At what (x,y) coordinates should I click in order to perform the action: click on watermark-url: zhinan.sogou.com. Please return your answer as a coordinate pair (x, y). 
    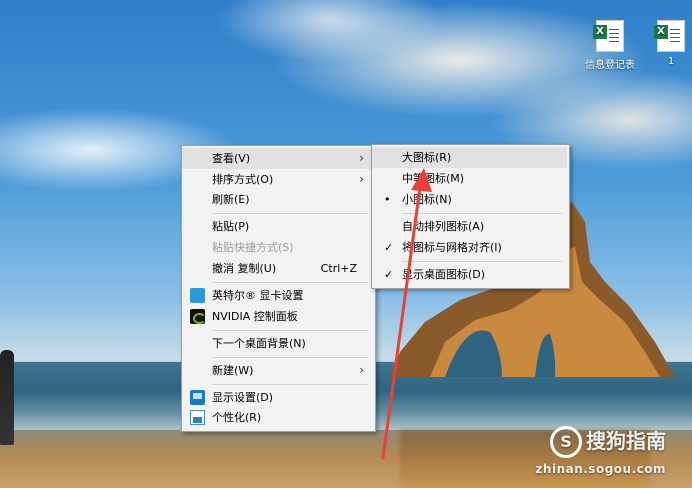
    Looking at the image, I should click on (600, 469).